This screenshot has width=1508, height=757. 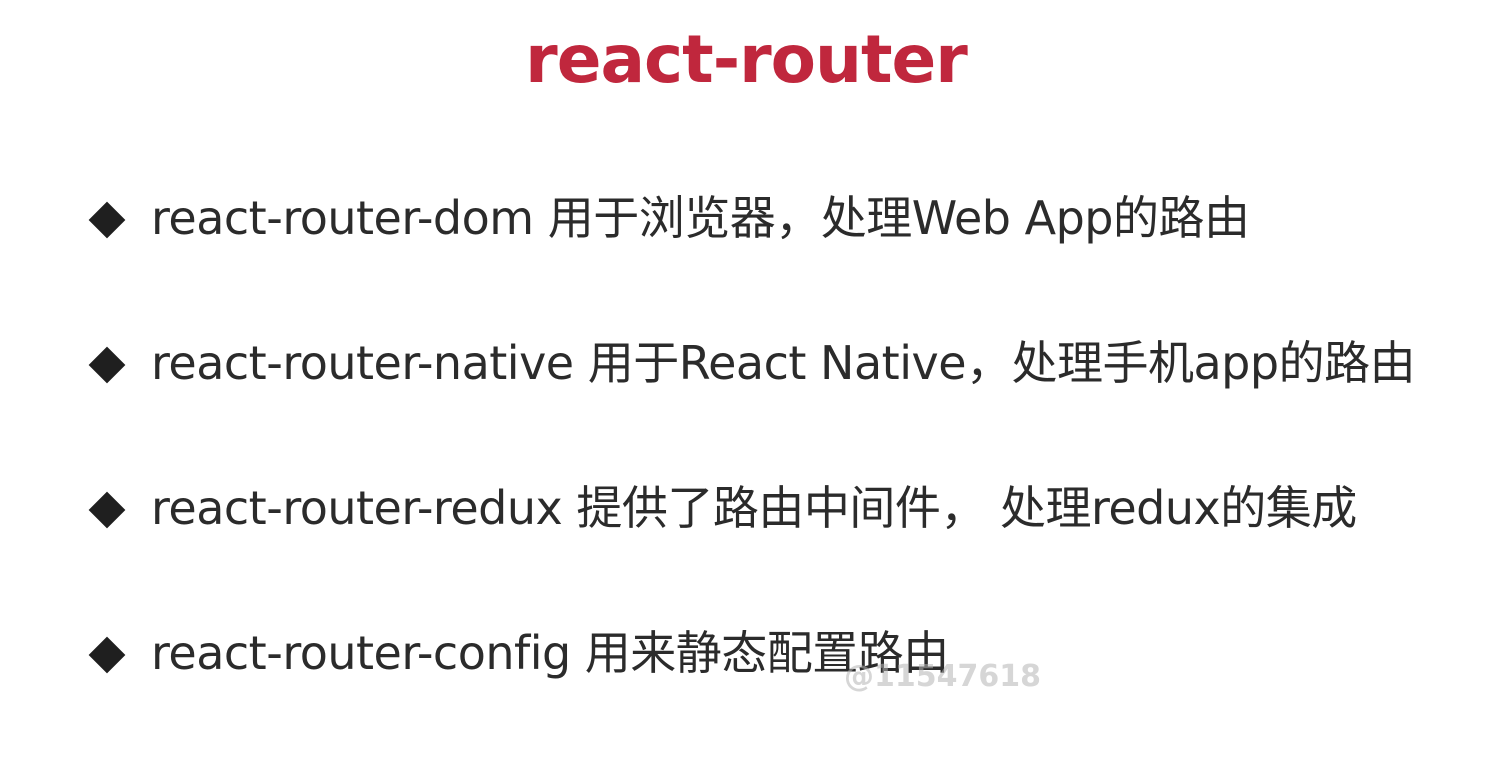 I want to click on list-item: react-router-redux 提供了路由中间件， 处理redux的集成, so click(x=788, y=508).